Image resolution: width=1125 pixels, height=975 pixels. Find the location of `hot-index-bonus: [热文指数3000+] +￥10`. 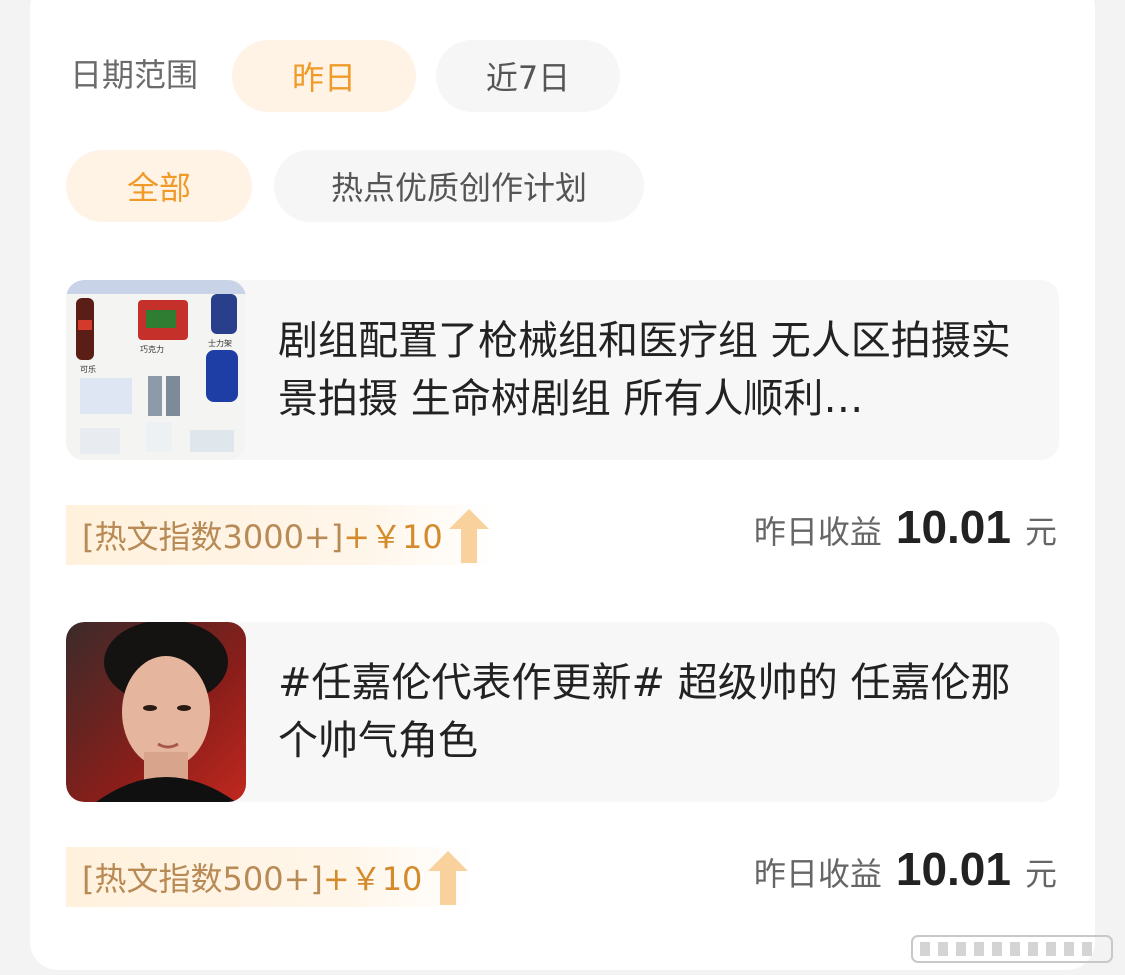

hot-index-bonus: [热文指数3000+] +￥10 is located at coordinates (280, 535).